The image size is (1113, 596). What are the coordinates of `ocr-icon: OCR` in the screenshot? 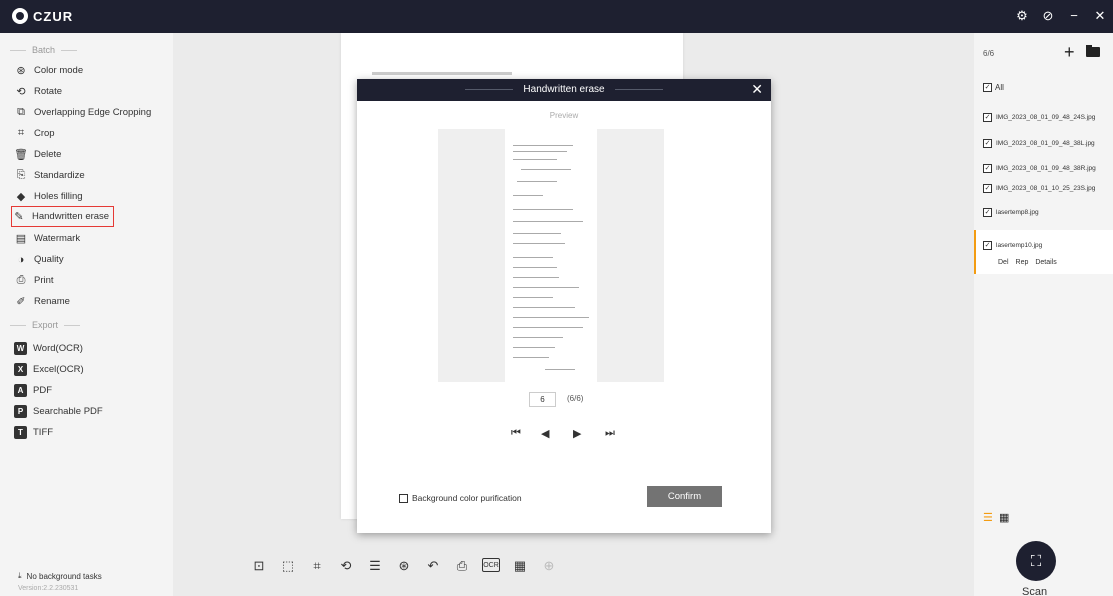 It's located at (491, 565).